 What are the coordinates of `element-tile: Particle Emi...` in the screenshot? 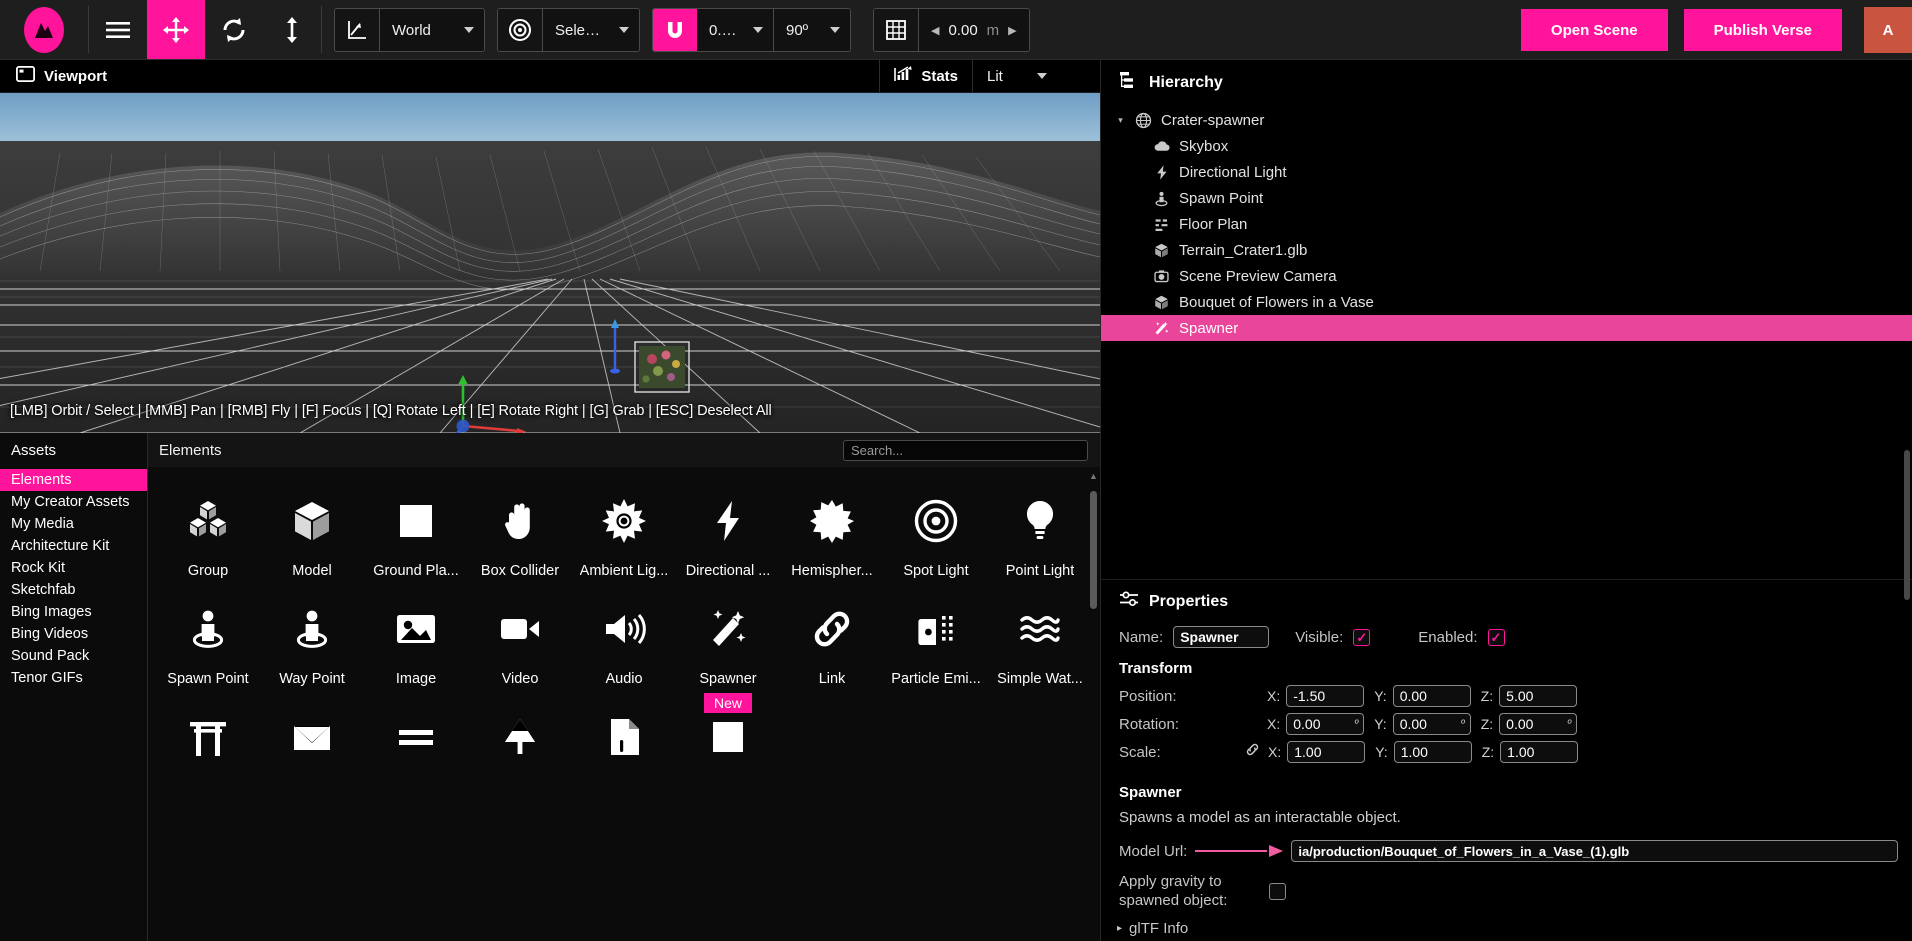 It's located at (936, 644).